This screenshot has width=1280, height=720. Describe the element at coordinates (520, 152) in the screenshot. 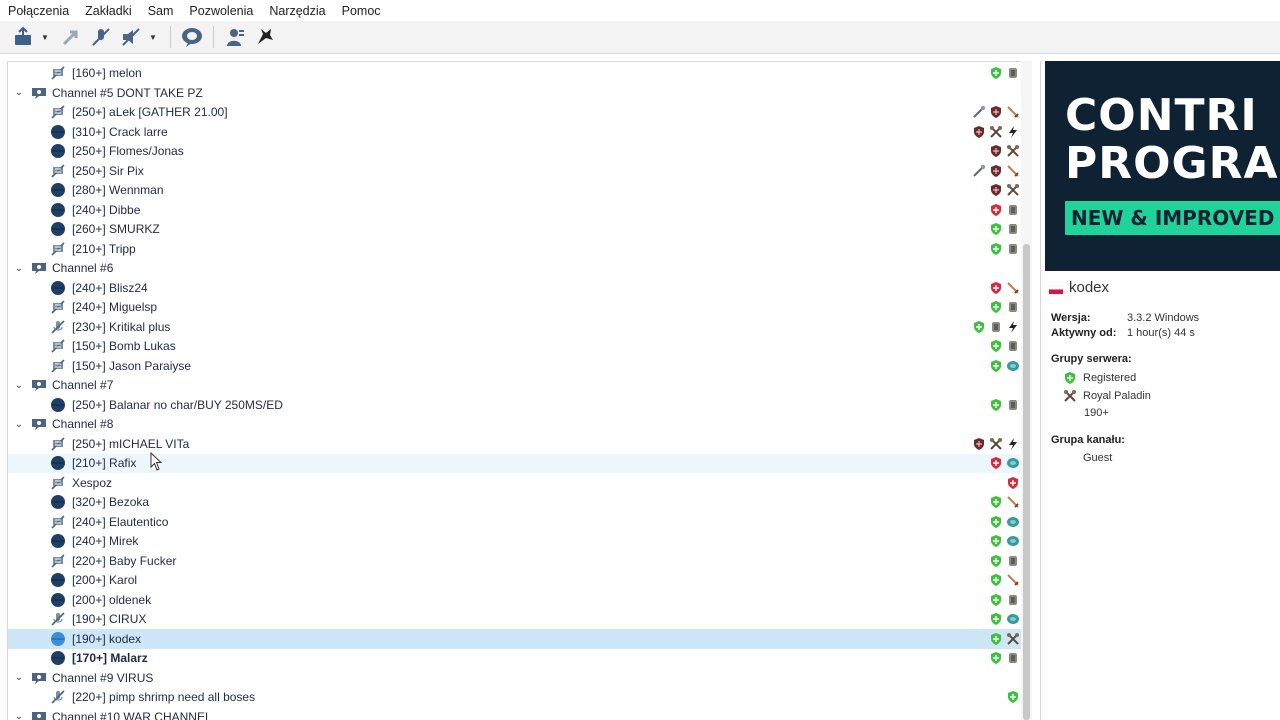

I see `client-row: [250+] Flomes/Jonas` at that location.